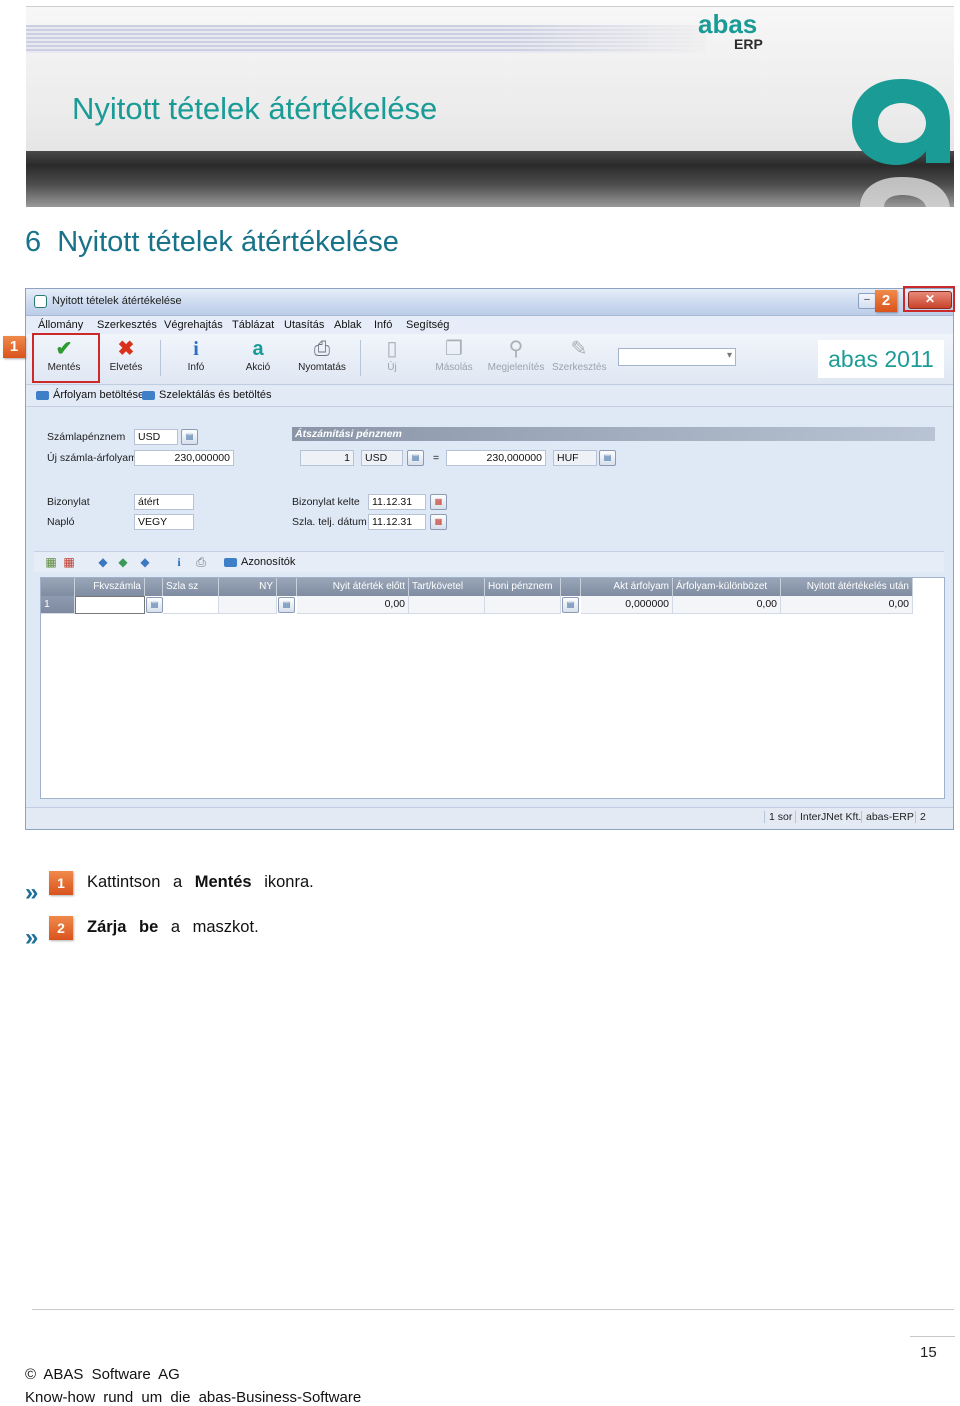 The width and height of the screenshot is (960, 1406). Describe the element at coordinates (382, 458) in the screenshot. I see `conversion-from-currency-field: USD` at that location.